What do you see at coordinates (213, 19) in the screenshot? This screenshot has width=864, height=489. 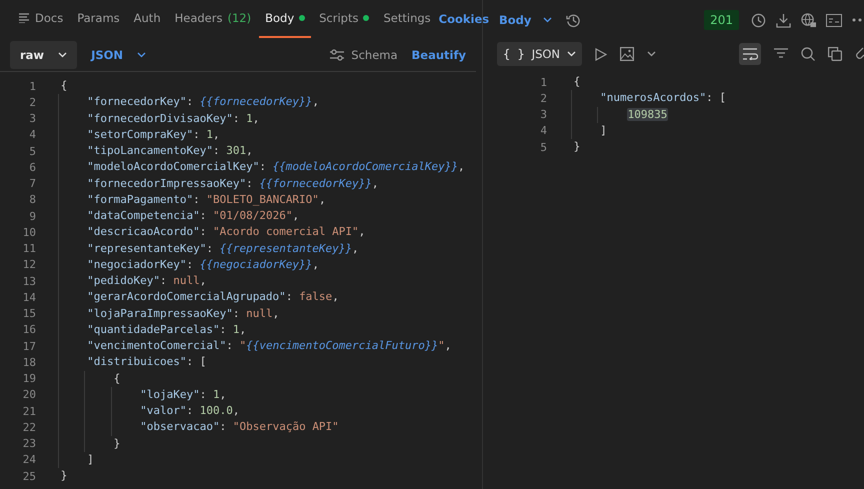 I see `request-tab: Headers (12)` at bounding box center [213, 19].